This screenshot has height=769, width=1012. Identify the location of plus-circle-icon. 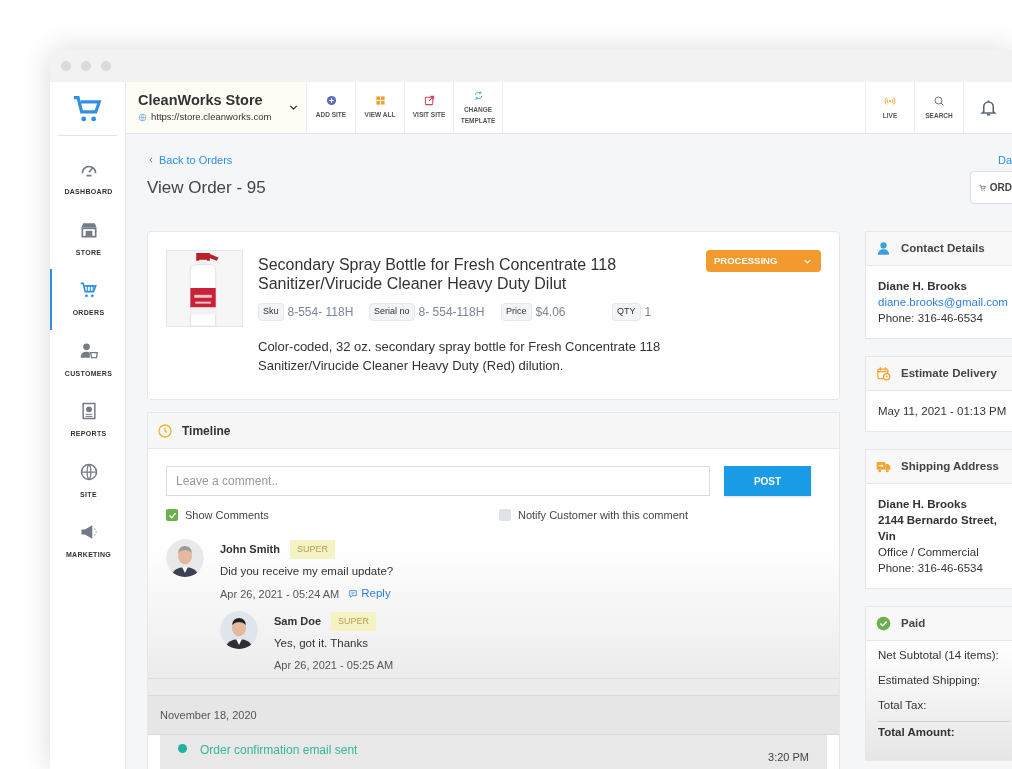
(331, 100).